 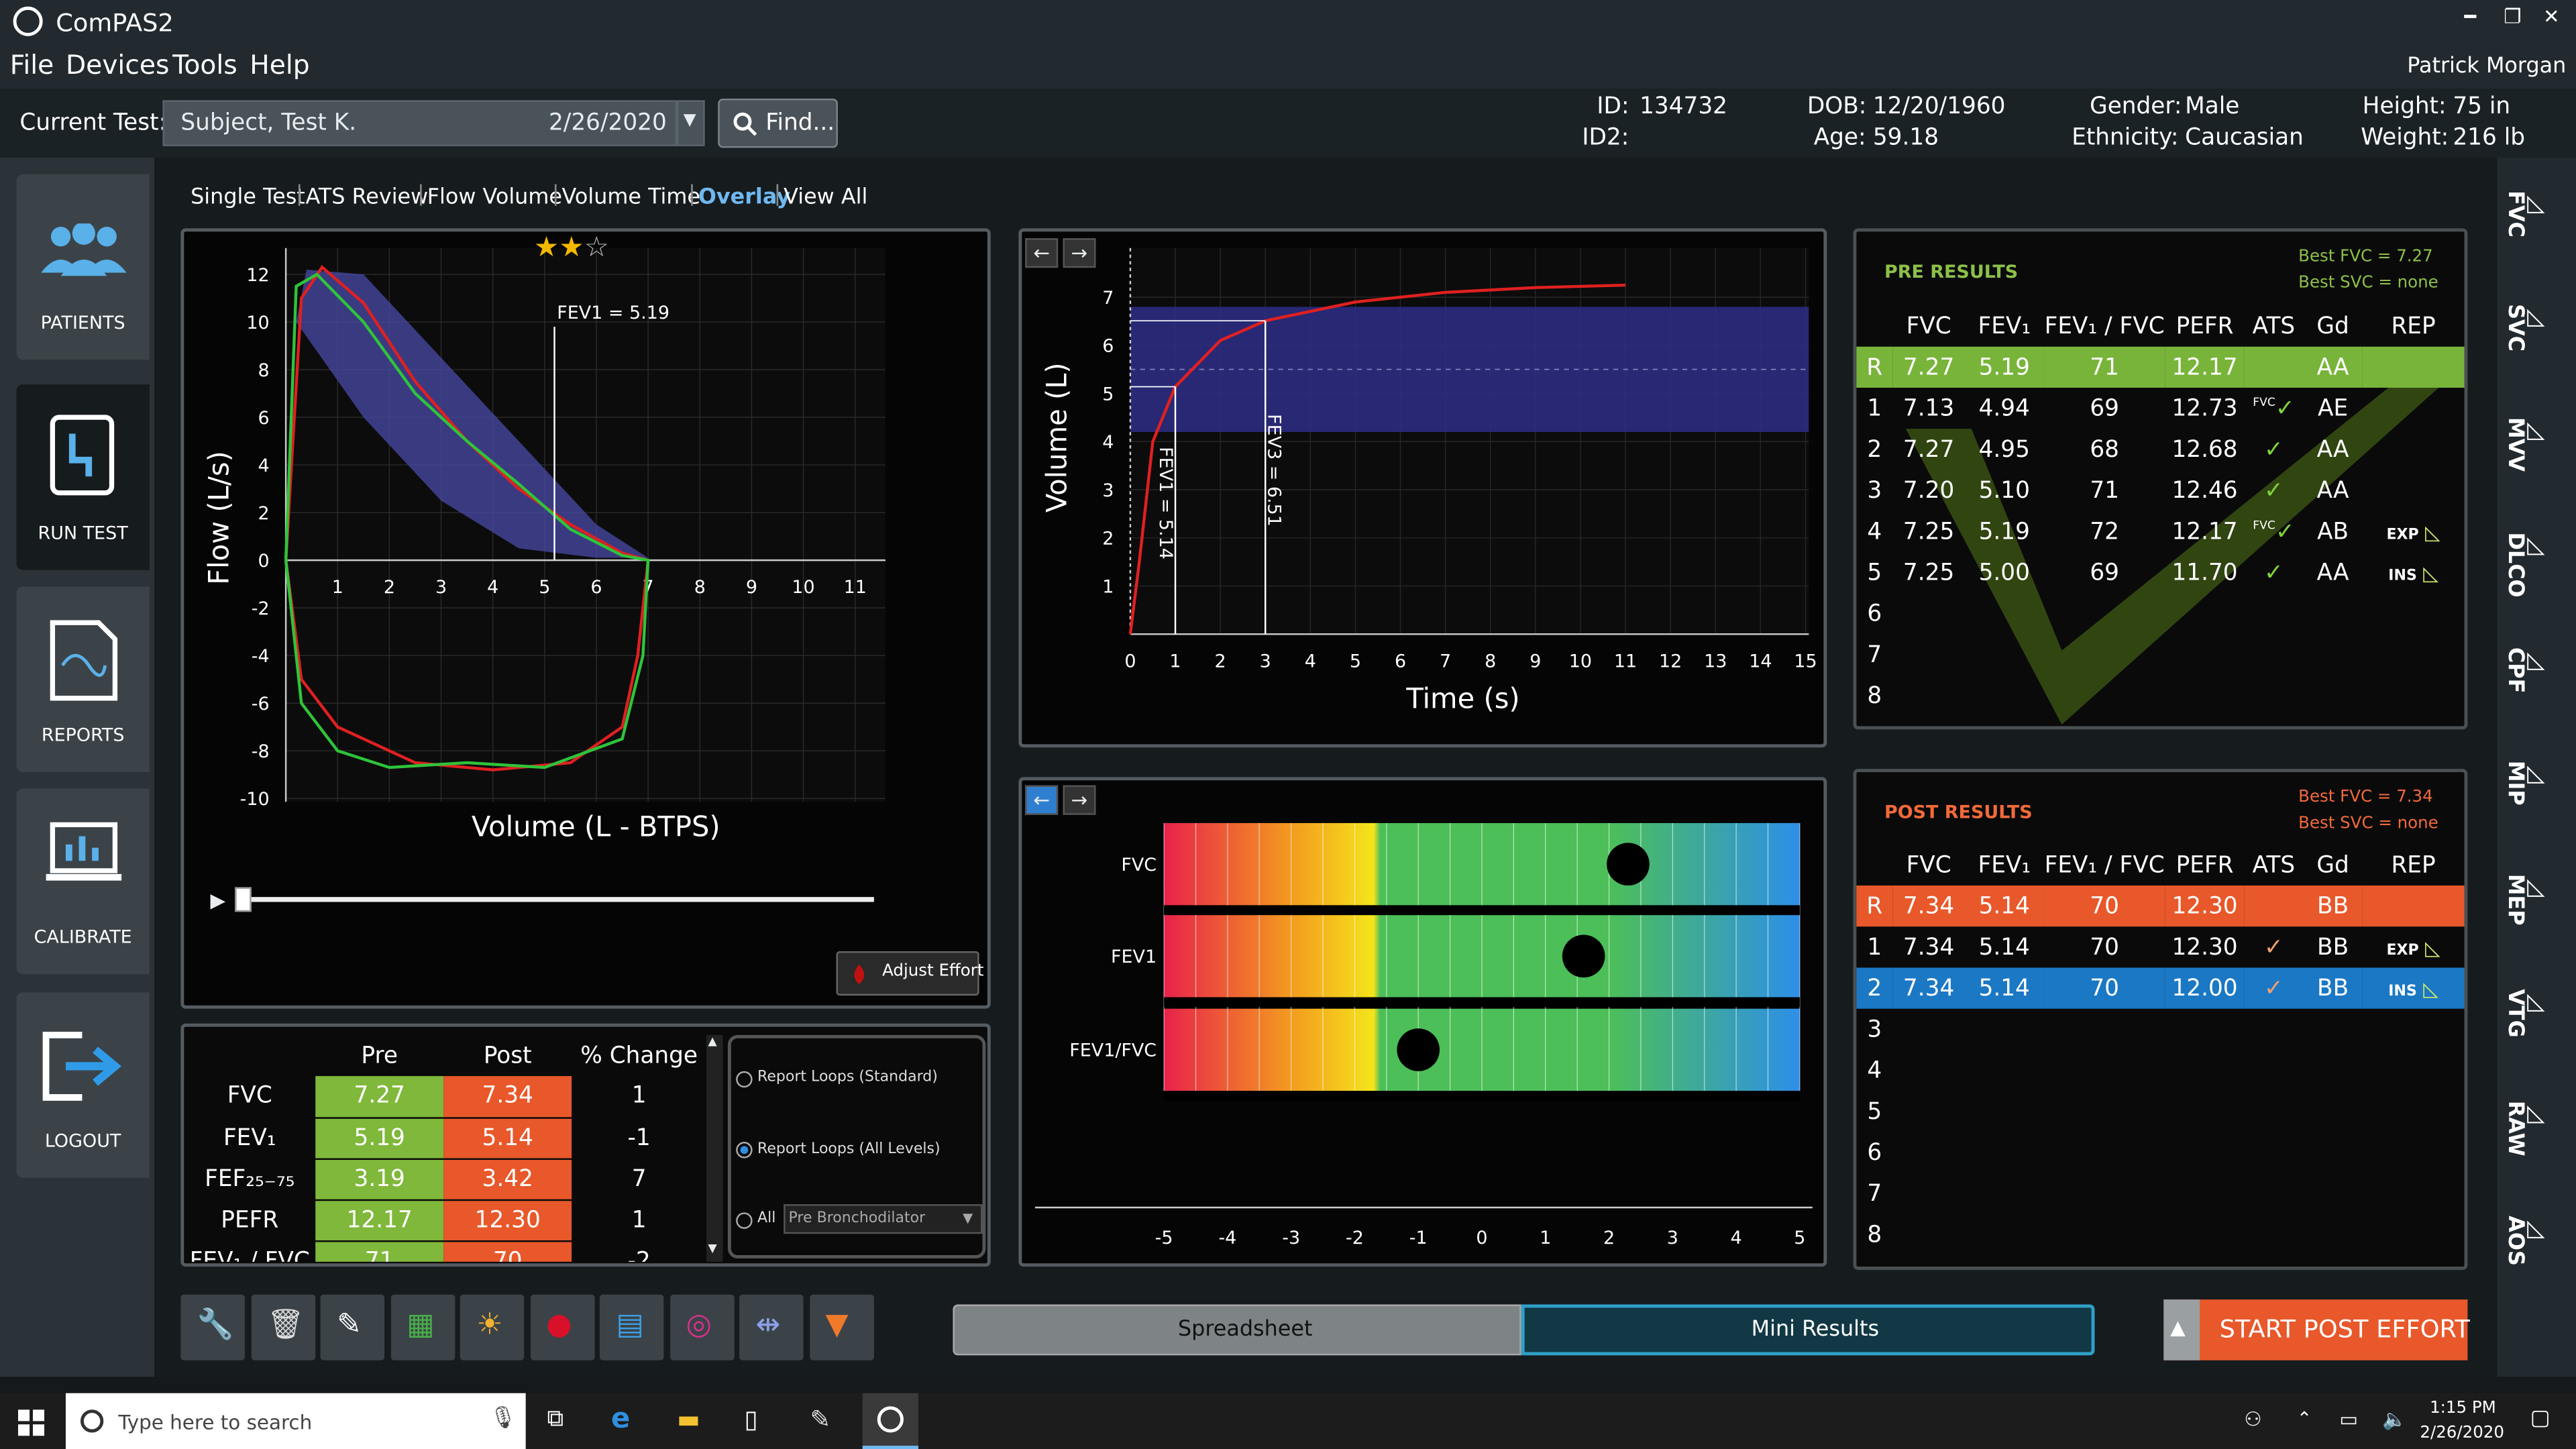 I want to click on scroll-down-icon: ▼, so click(x=712, y=1248).